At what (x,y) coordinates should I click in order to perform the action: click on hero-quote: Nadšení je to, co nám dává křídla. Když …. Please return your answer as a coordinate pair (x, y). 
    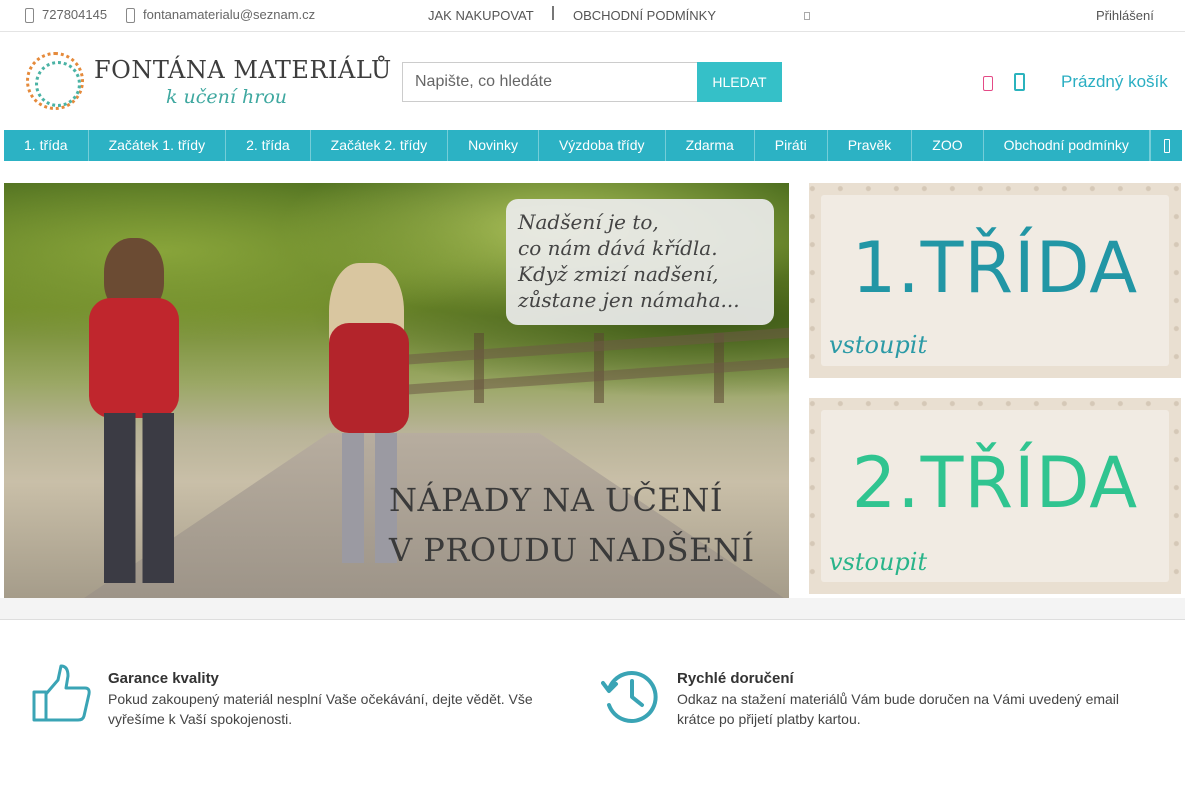
    Looking at the image, I should click on (640, 262).